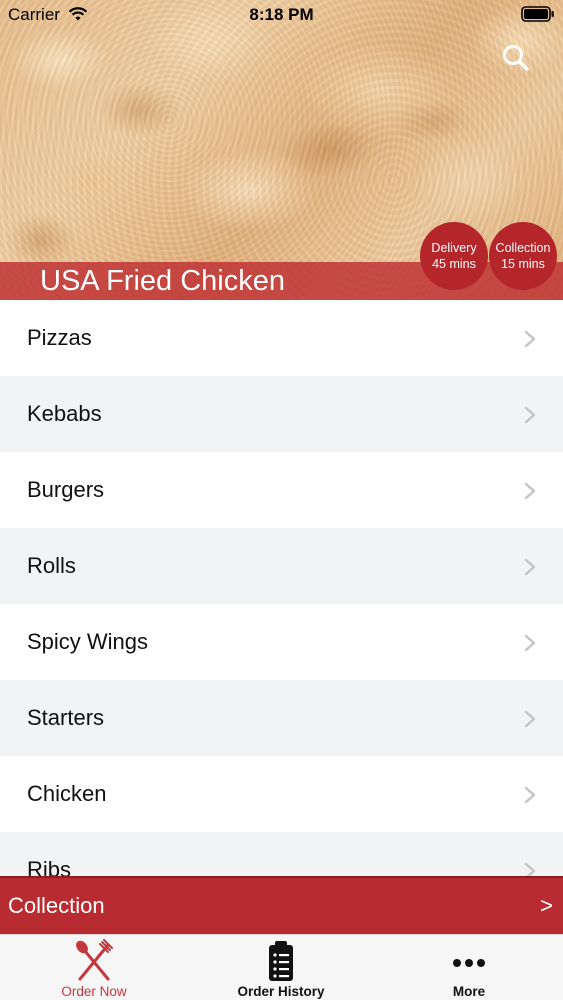  What do you see at coordinates (469, 967) in the screenshot?
I see `tab-more: More` at bounding box center [469, 967].